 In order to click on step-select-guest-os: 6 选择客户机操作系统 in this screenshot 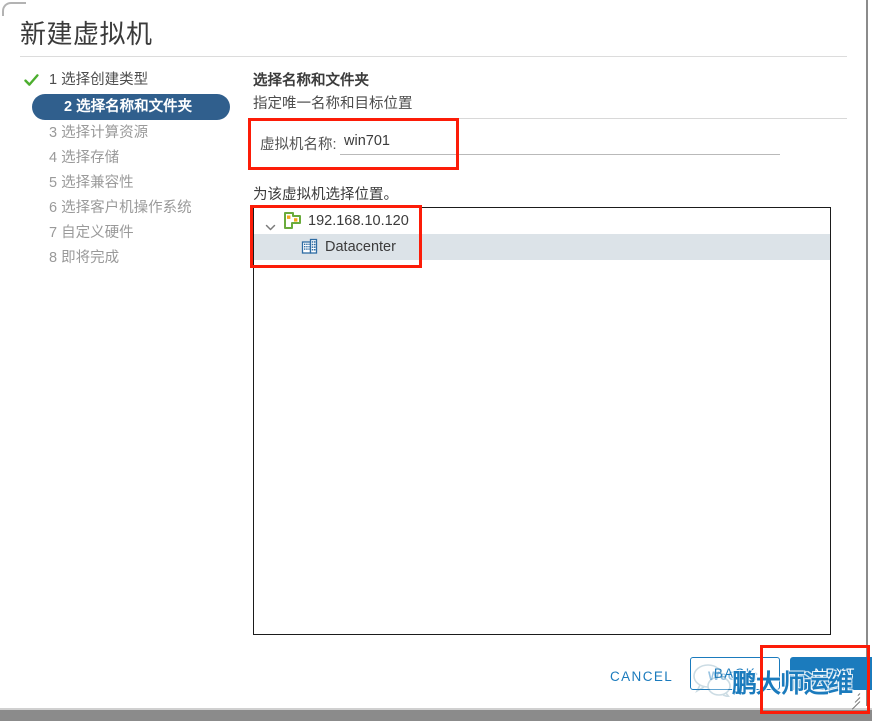, I will do `click(129, 208)`.